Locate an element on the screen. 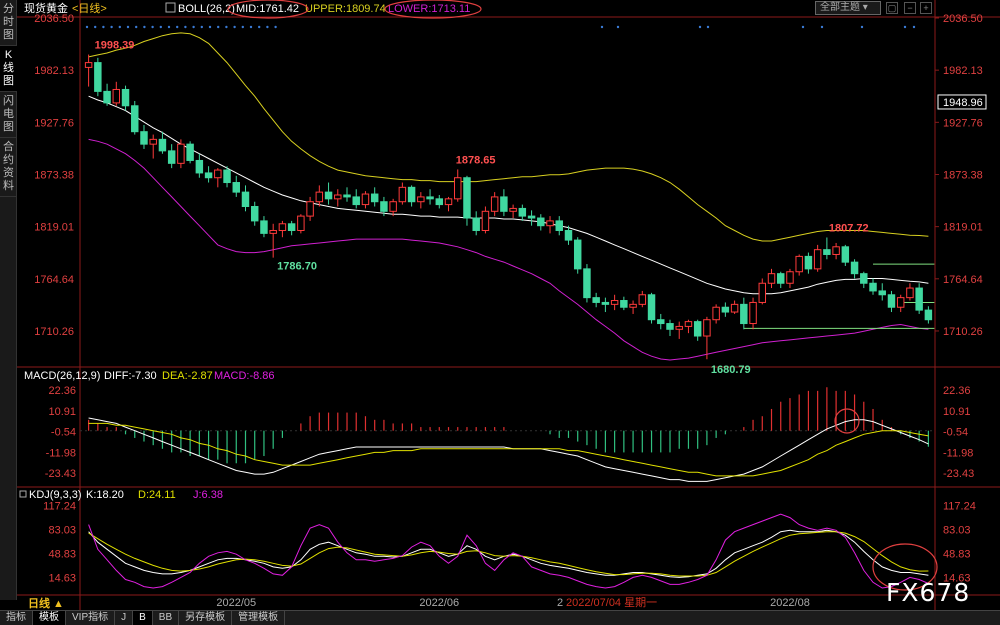 Image resolution: width=1000 pixels, height=625 pixels. tab-bb: BB is located at coordinates (166, 618).